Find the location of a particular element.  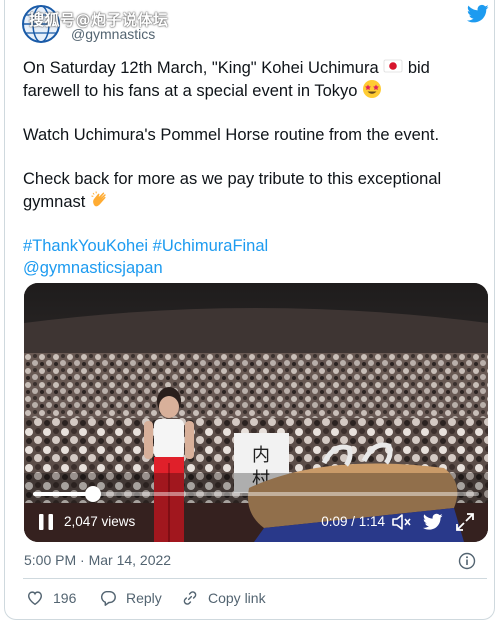

account-handle: @gymnastics is located at coordinates (113, 34).